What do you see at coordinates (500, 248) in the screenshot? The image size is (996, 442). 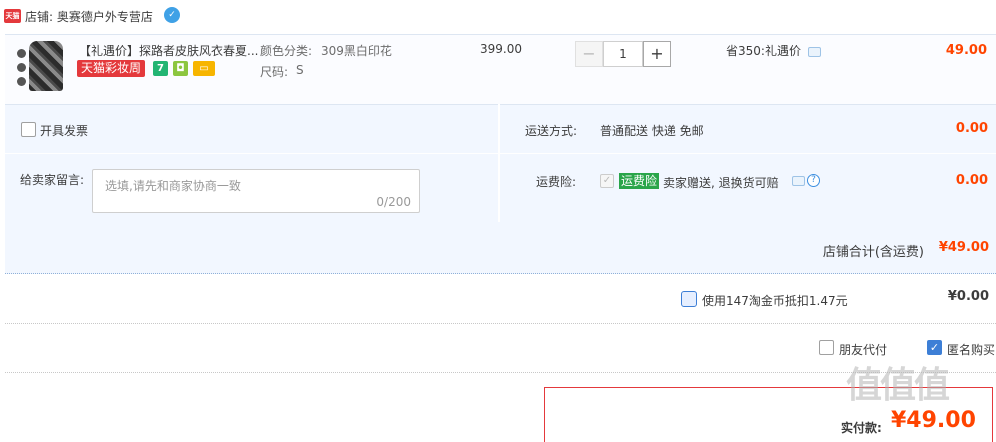 I see `shop-total-bar: 店铺合计(含运费) ¥49.00` at bounding box center [500, 248].